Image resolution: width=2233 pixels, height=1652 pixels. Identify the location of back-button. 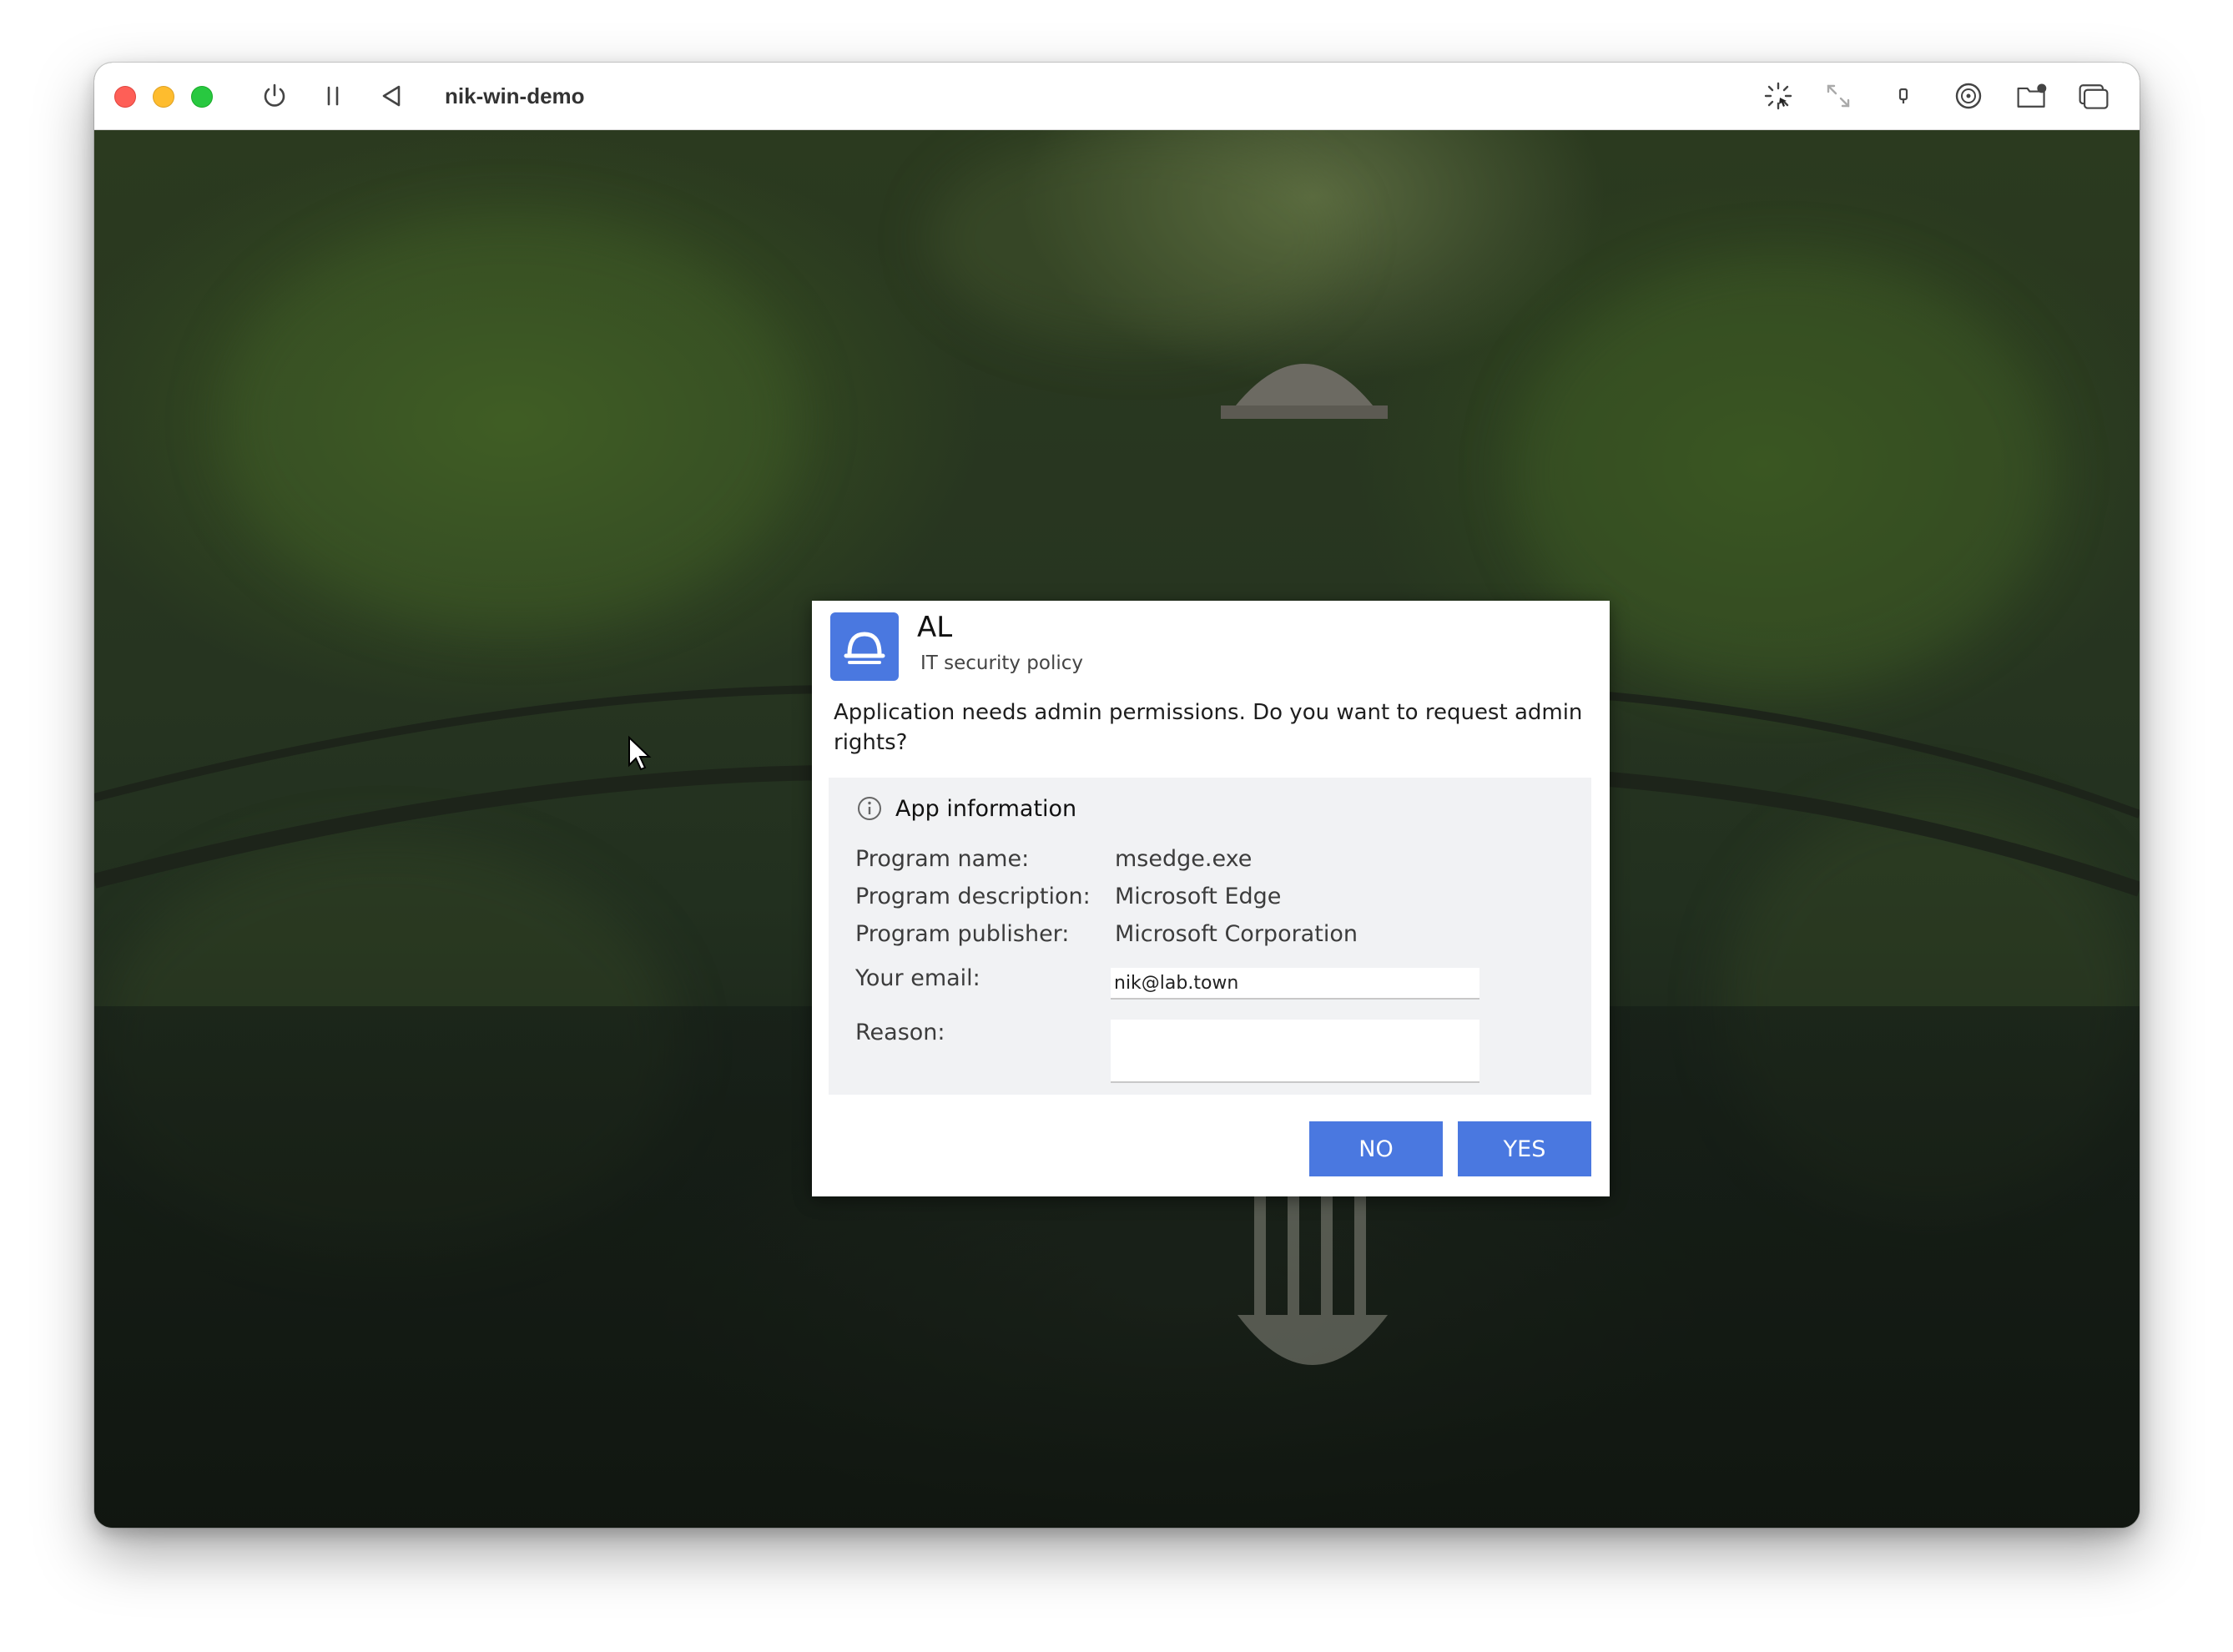
(391, 96).